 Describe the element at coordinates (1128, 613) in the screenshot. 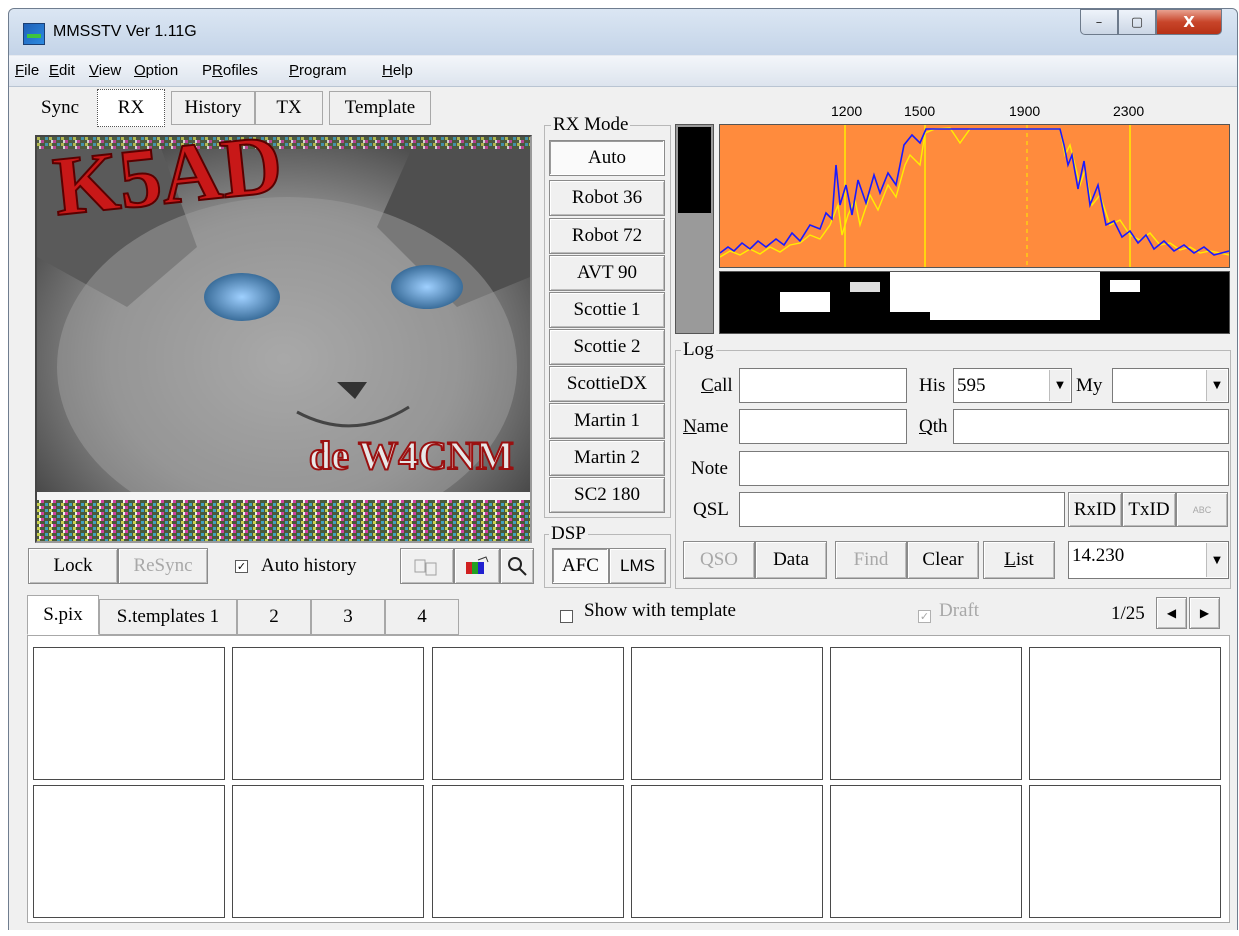

I see `page-counter: 1/25` at that location.